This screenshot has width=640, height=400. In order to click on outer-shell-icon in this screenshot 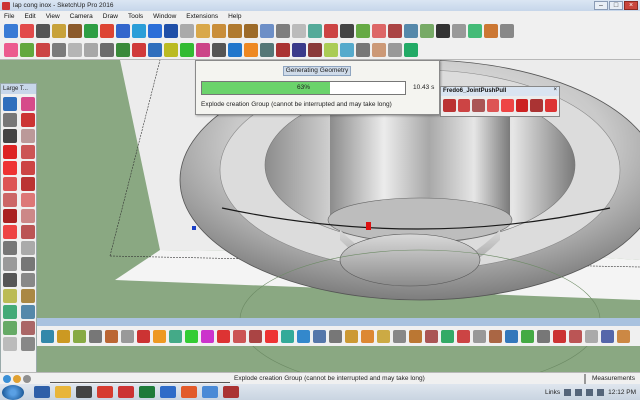, I will do `click(411, 30)`.